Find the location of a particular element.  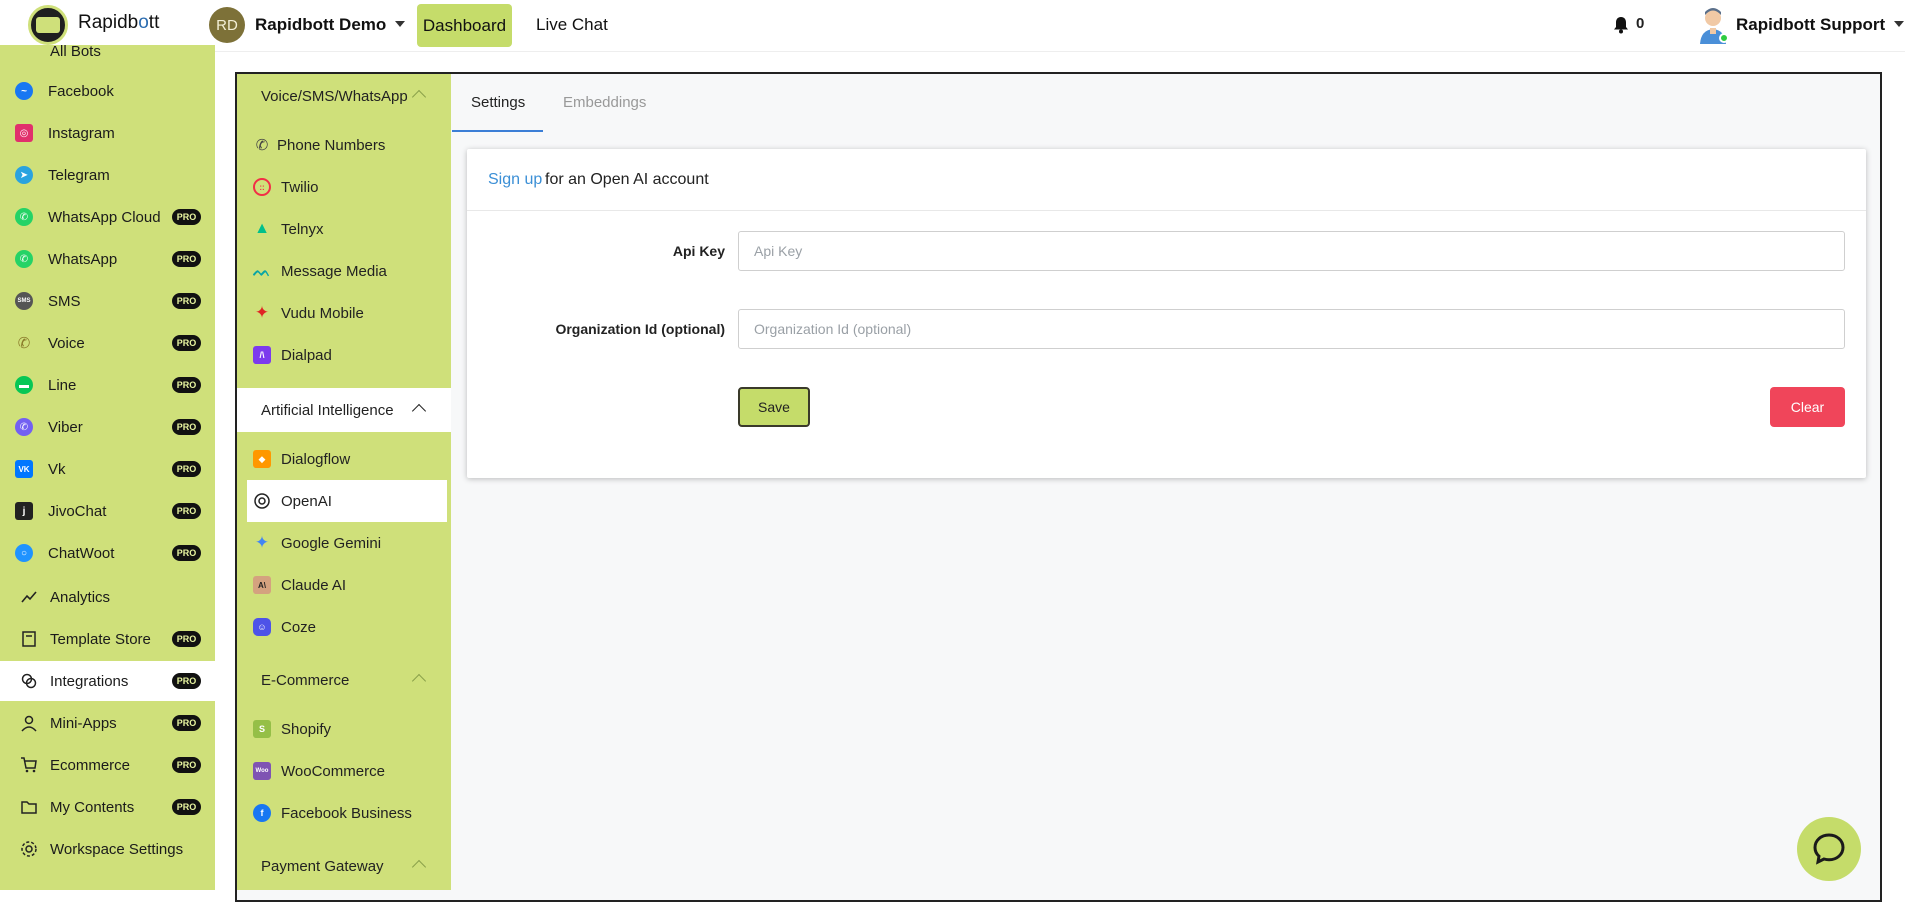

integrations-icon is located at coordinates (29, 681).